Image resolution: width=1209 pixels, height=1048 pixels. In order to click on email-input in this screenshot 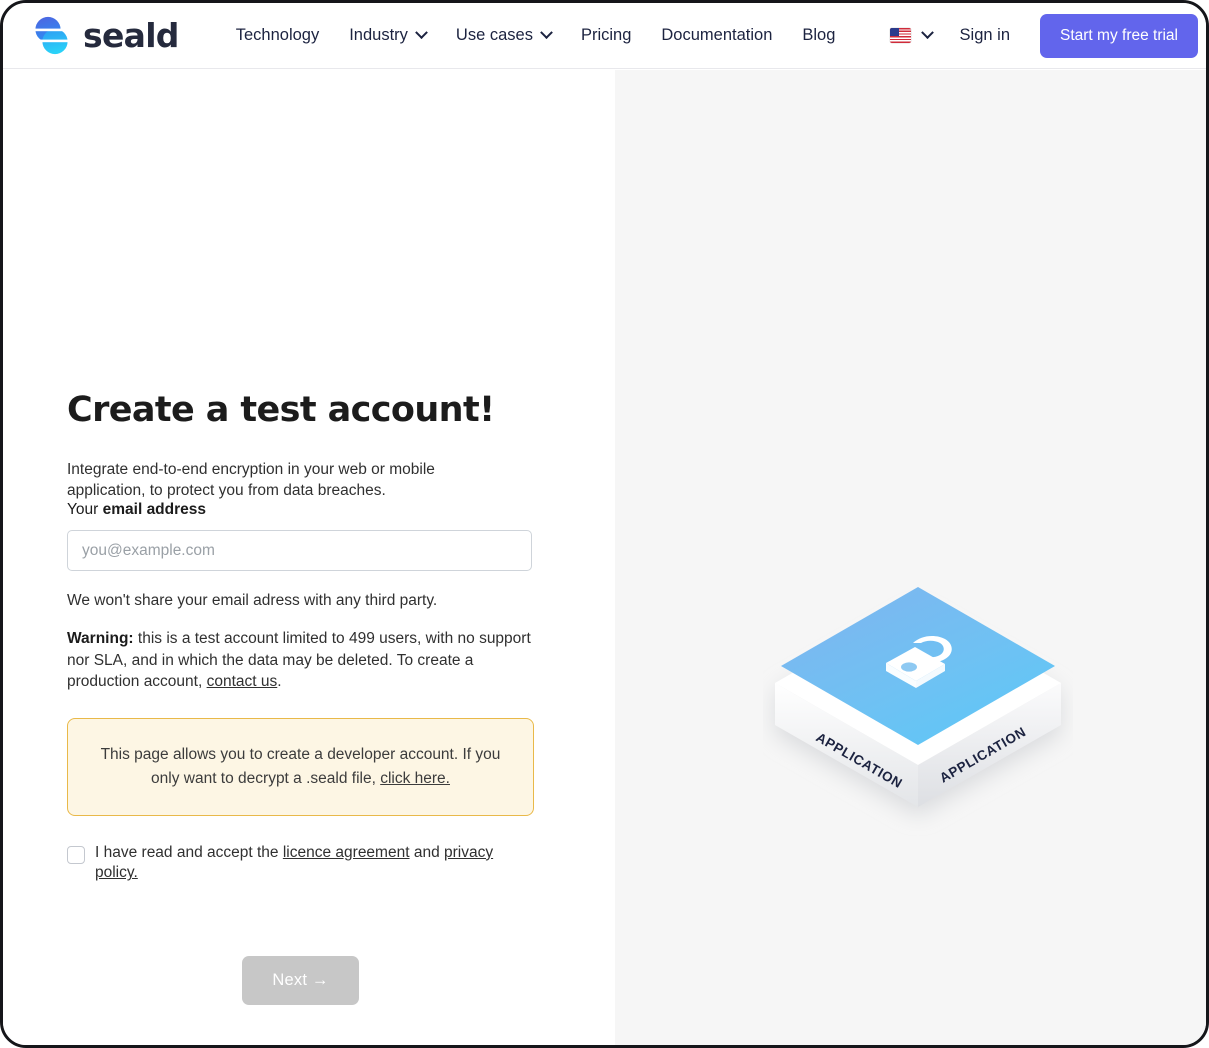, I will do `click(299, 551)`.